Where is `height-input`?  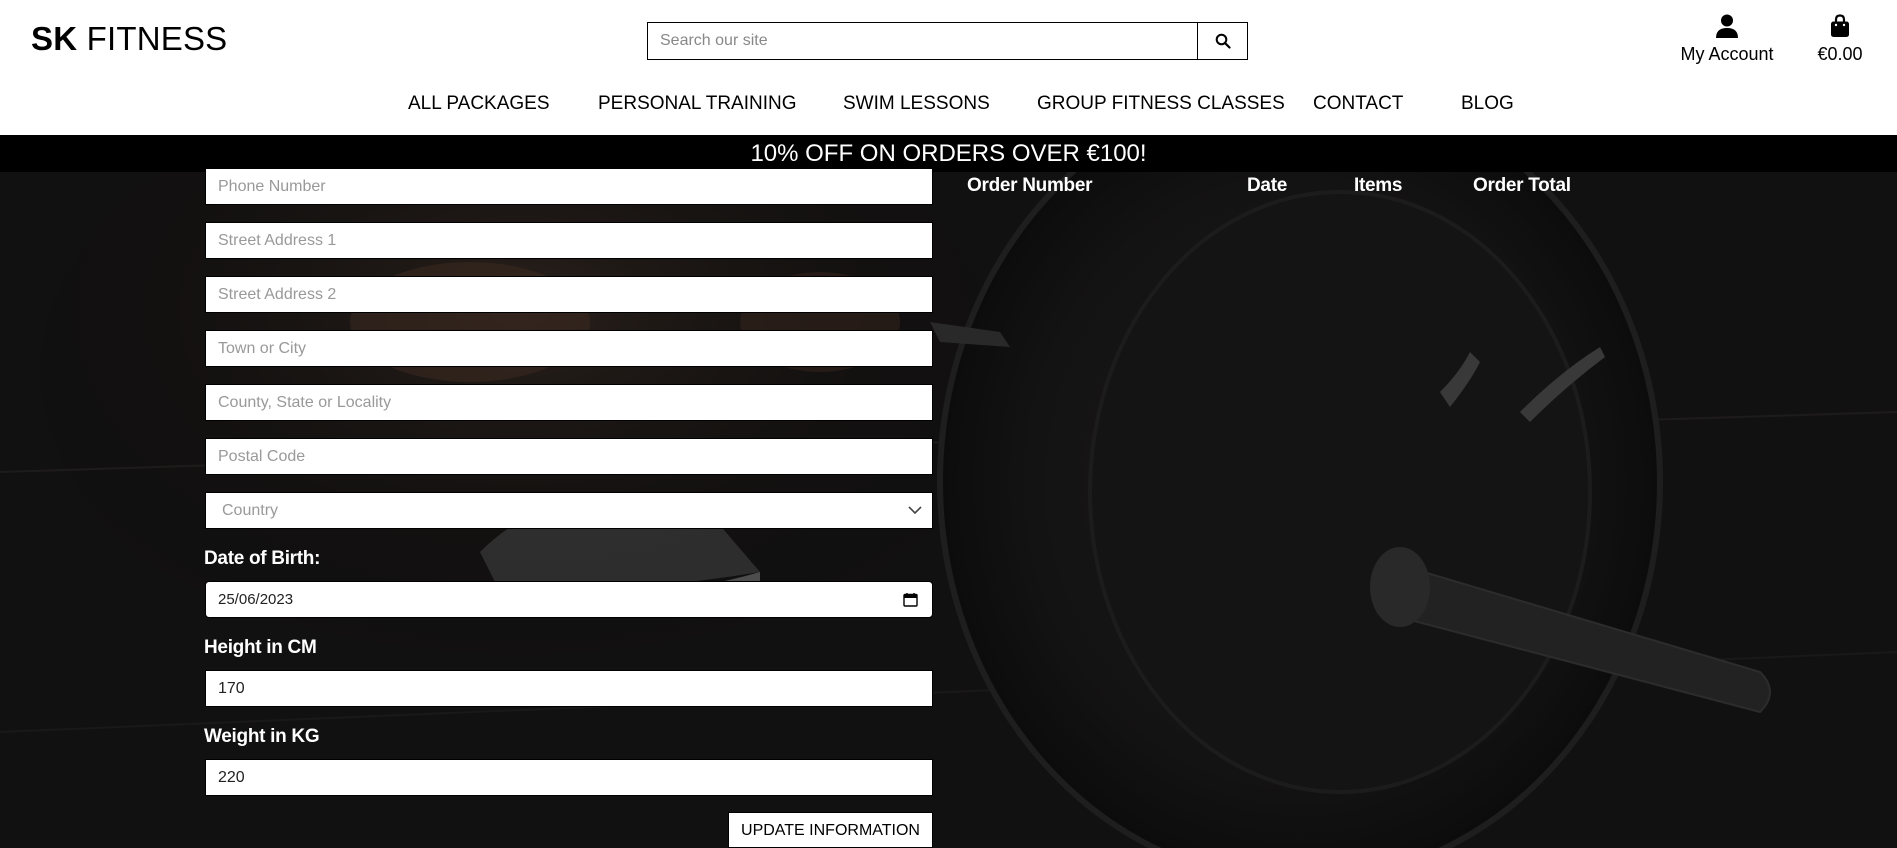 height-input is located at coordinates (569, 688).